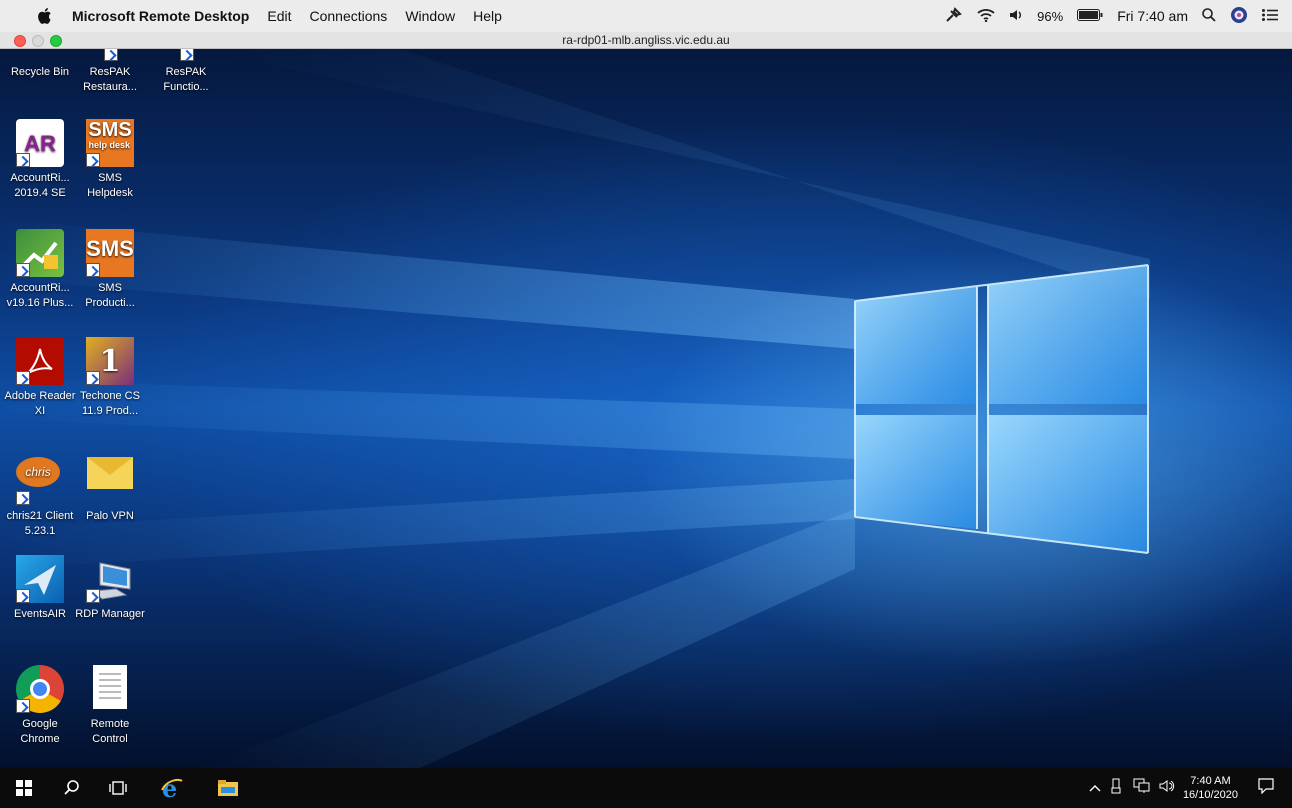 This screenshot has height=808, width=1292. What do you see at coordinates (45, 16) in the screenshot?
I see `apple-menu-icon` at bounding box center [45, 16].